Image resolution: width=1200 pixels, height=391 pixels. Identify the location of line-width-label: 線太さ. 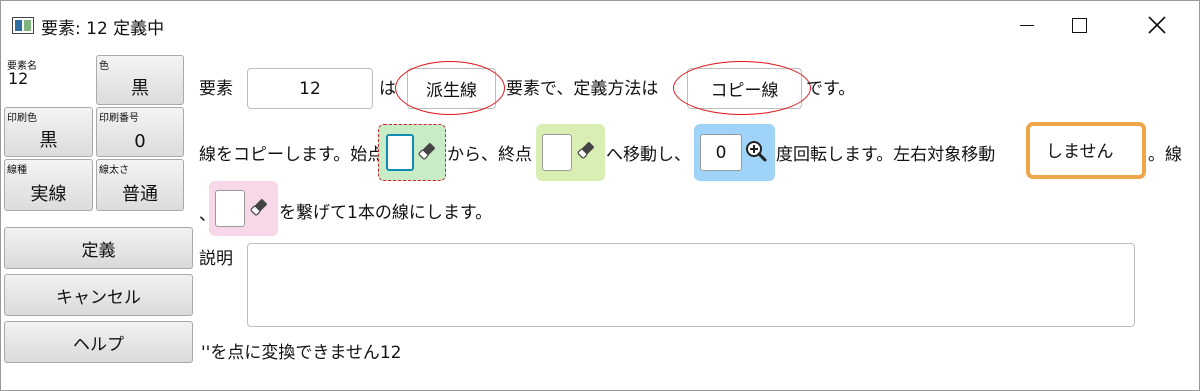
(114, 170).